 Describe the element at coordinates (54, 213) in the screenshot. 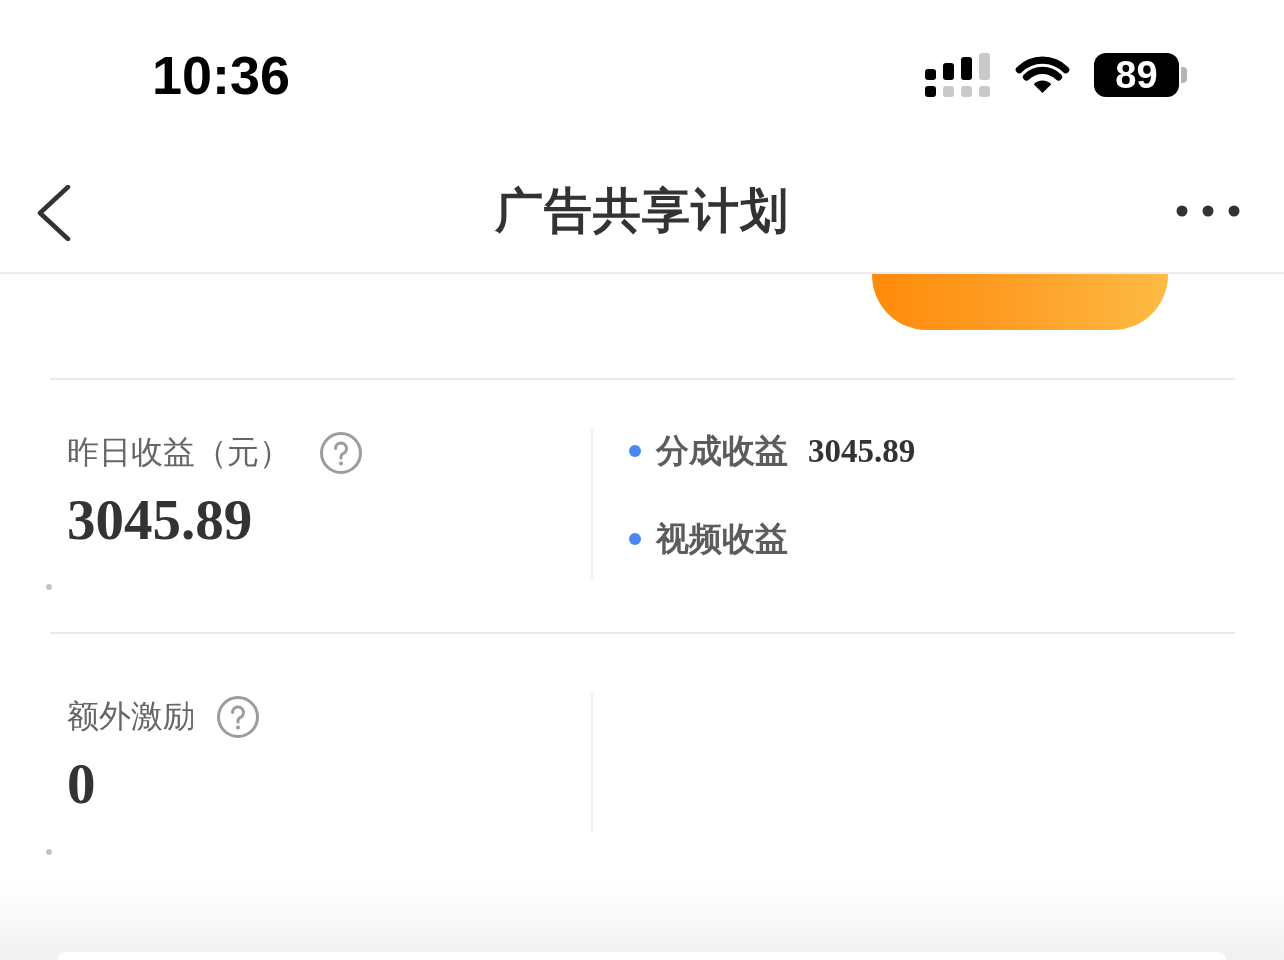

I see `back-icon` at that location.